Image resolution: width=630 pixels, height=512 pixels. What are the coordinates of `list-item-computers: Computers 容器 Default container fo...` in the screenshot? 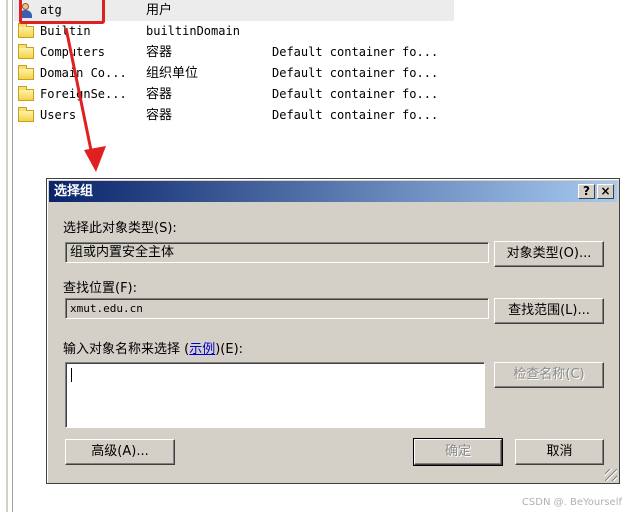 It's located at (234, 52).